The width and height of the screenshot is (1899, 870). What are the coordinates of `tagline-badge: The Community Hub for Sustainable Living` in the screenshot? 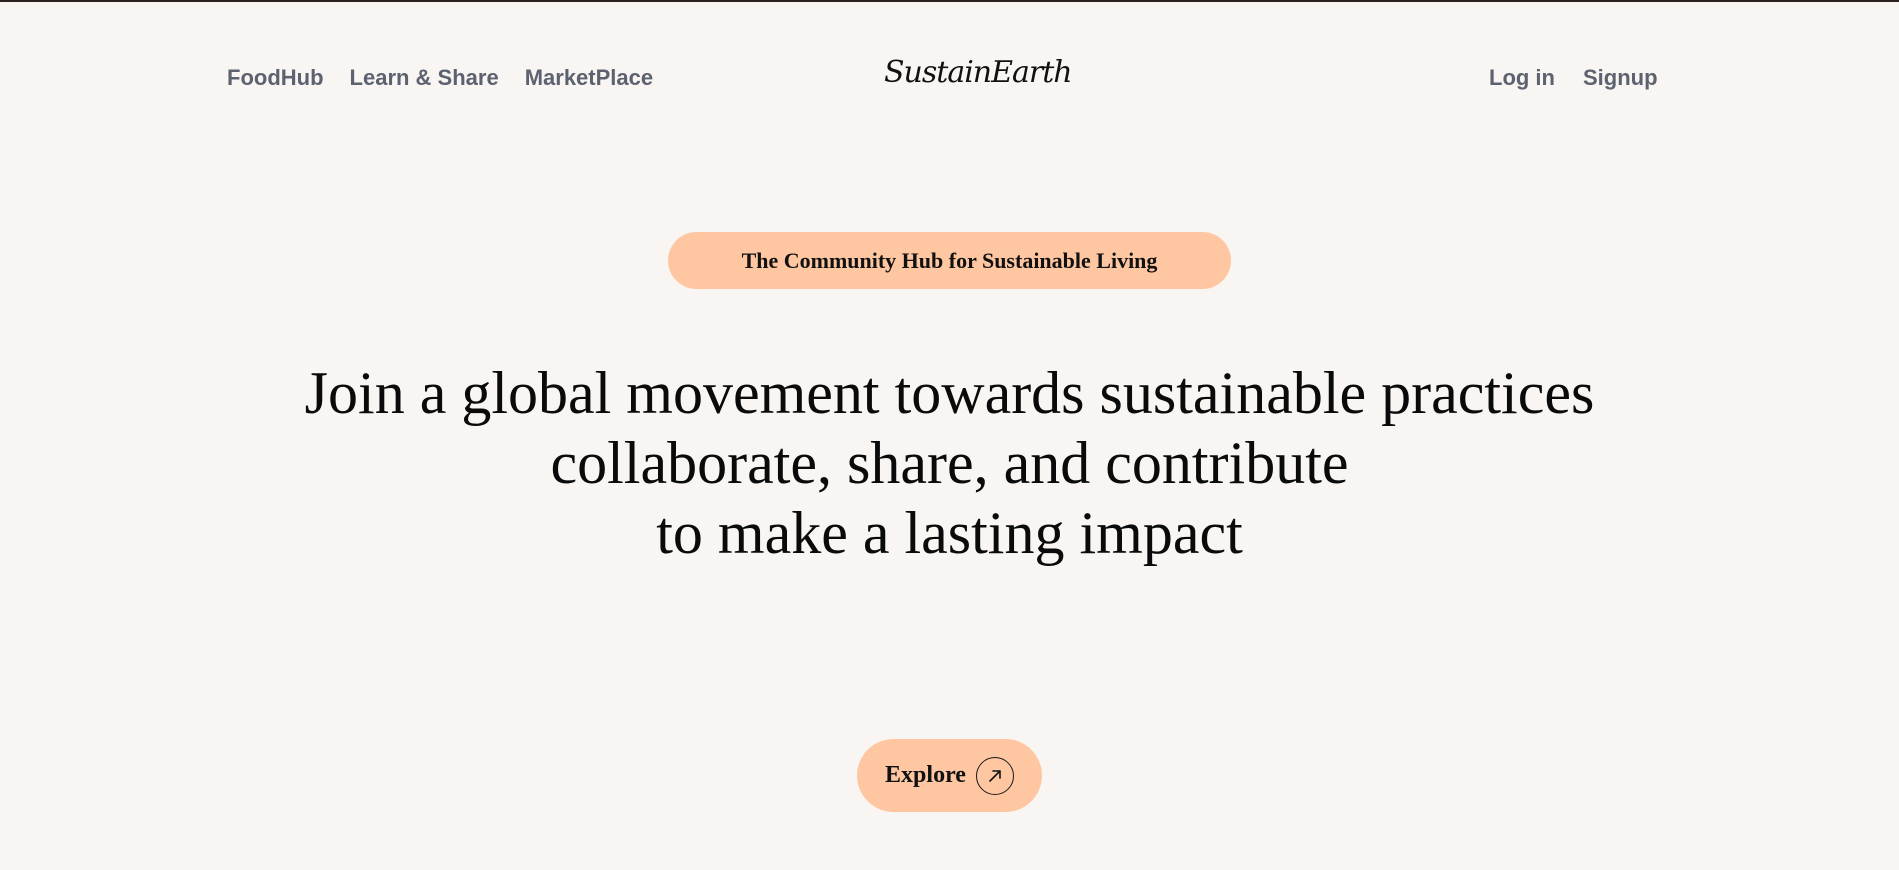 It's located at (949, 260).